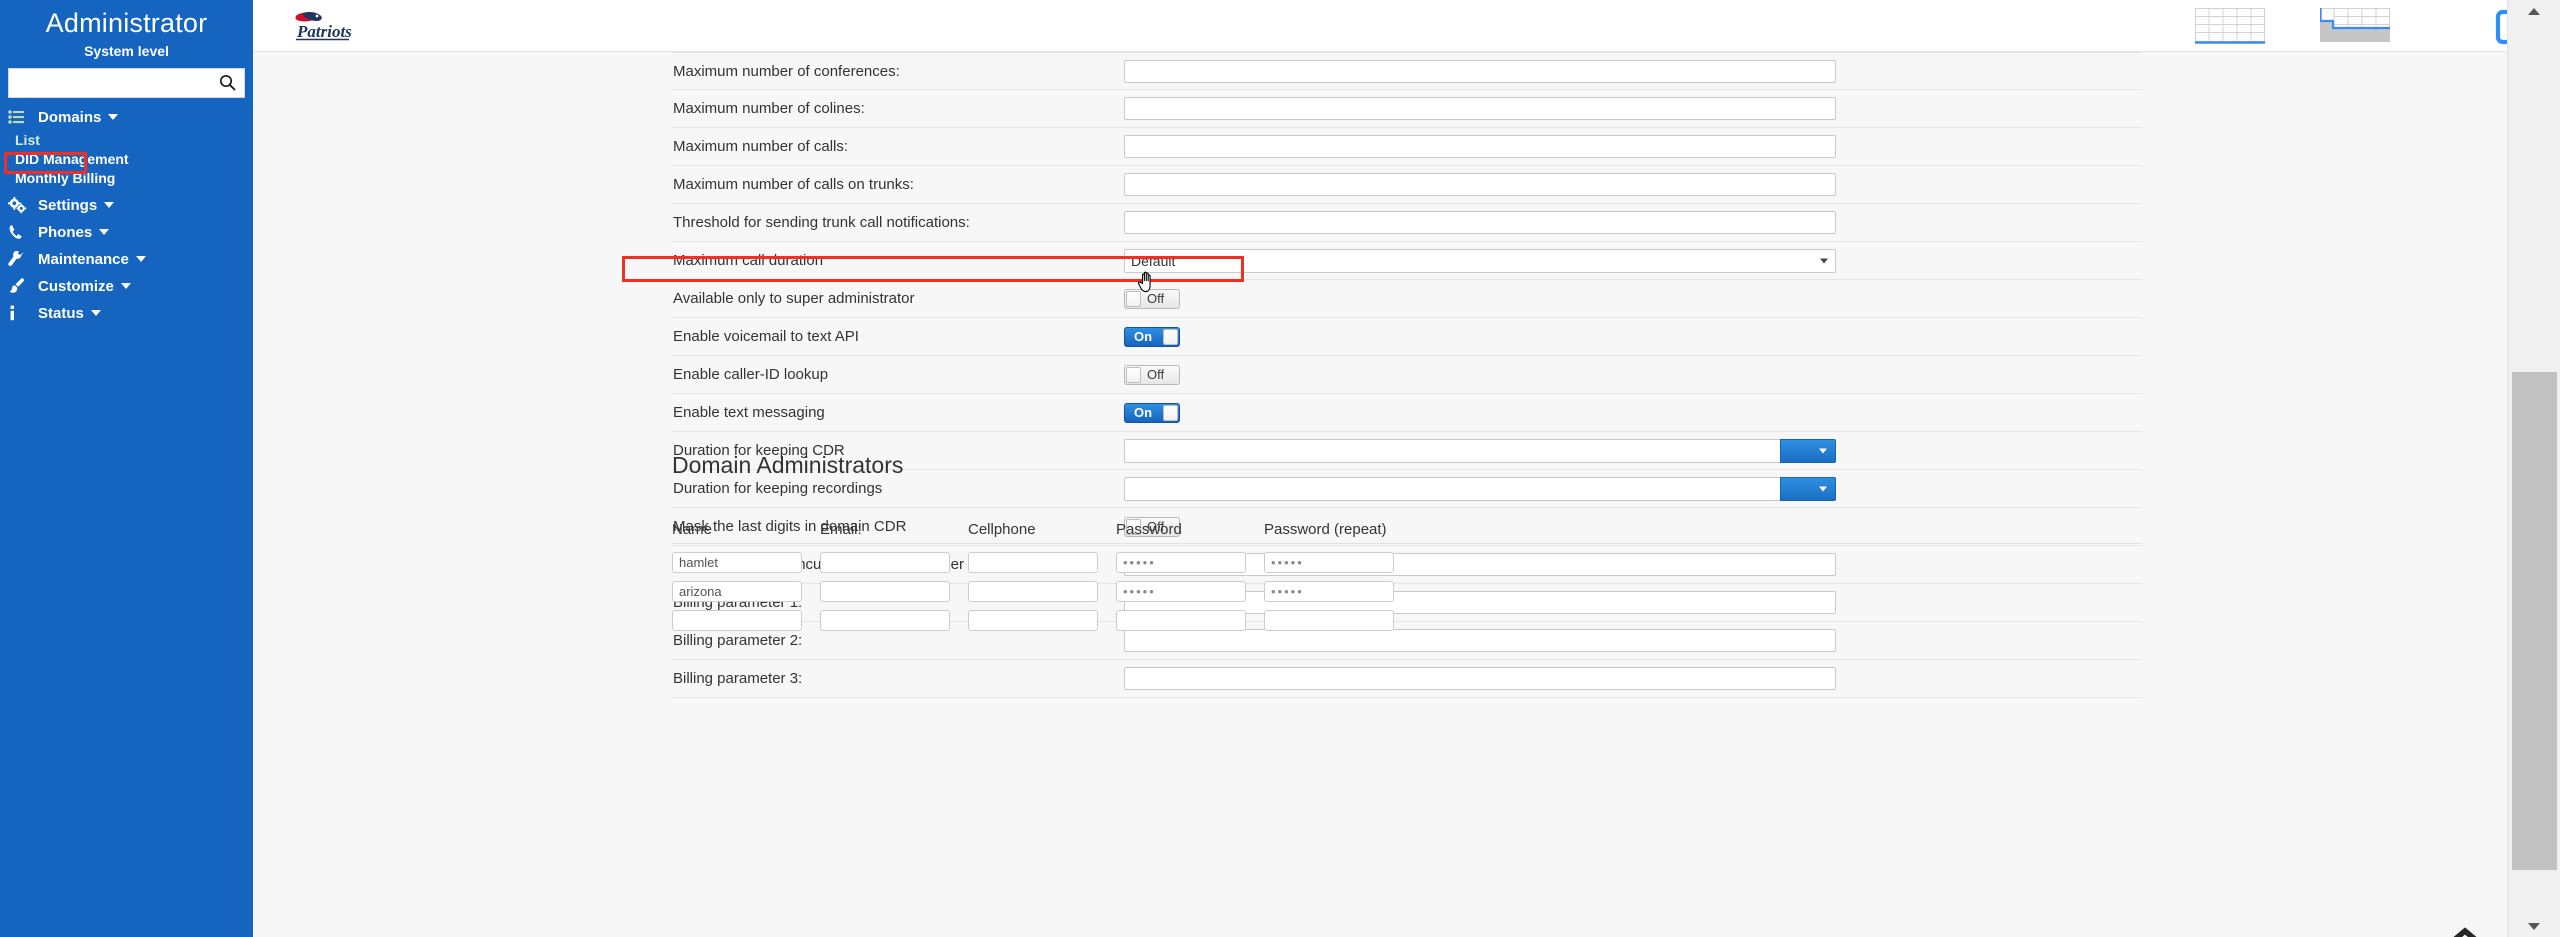  Describe the element at coordinates (126, 140) in the screenshot. I see `sidebar-item-list: List` at that location.